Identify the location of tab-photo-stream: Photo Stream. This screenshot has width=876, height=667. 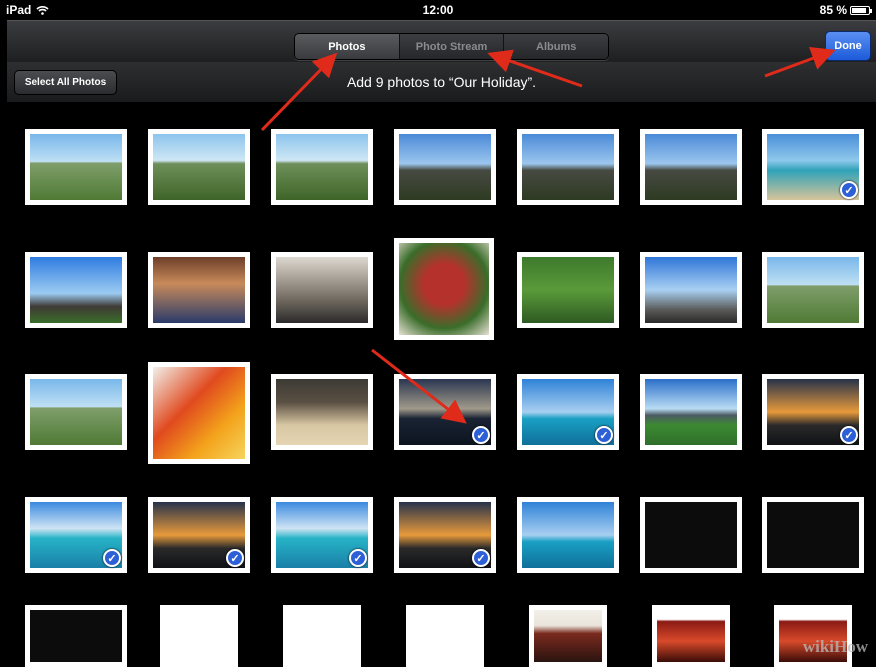
(452, 46).